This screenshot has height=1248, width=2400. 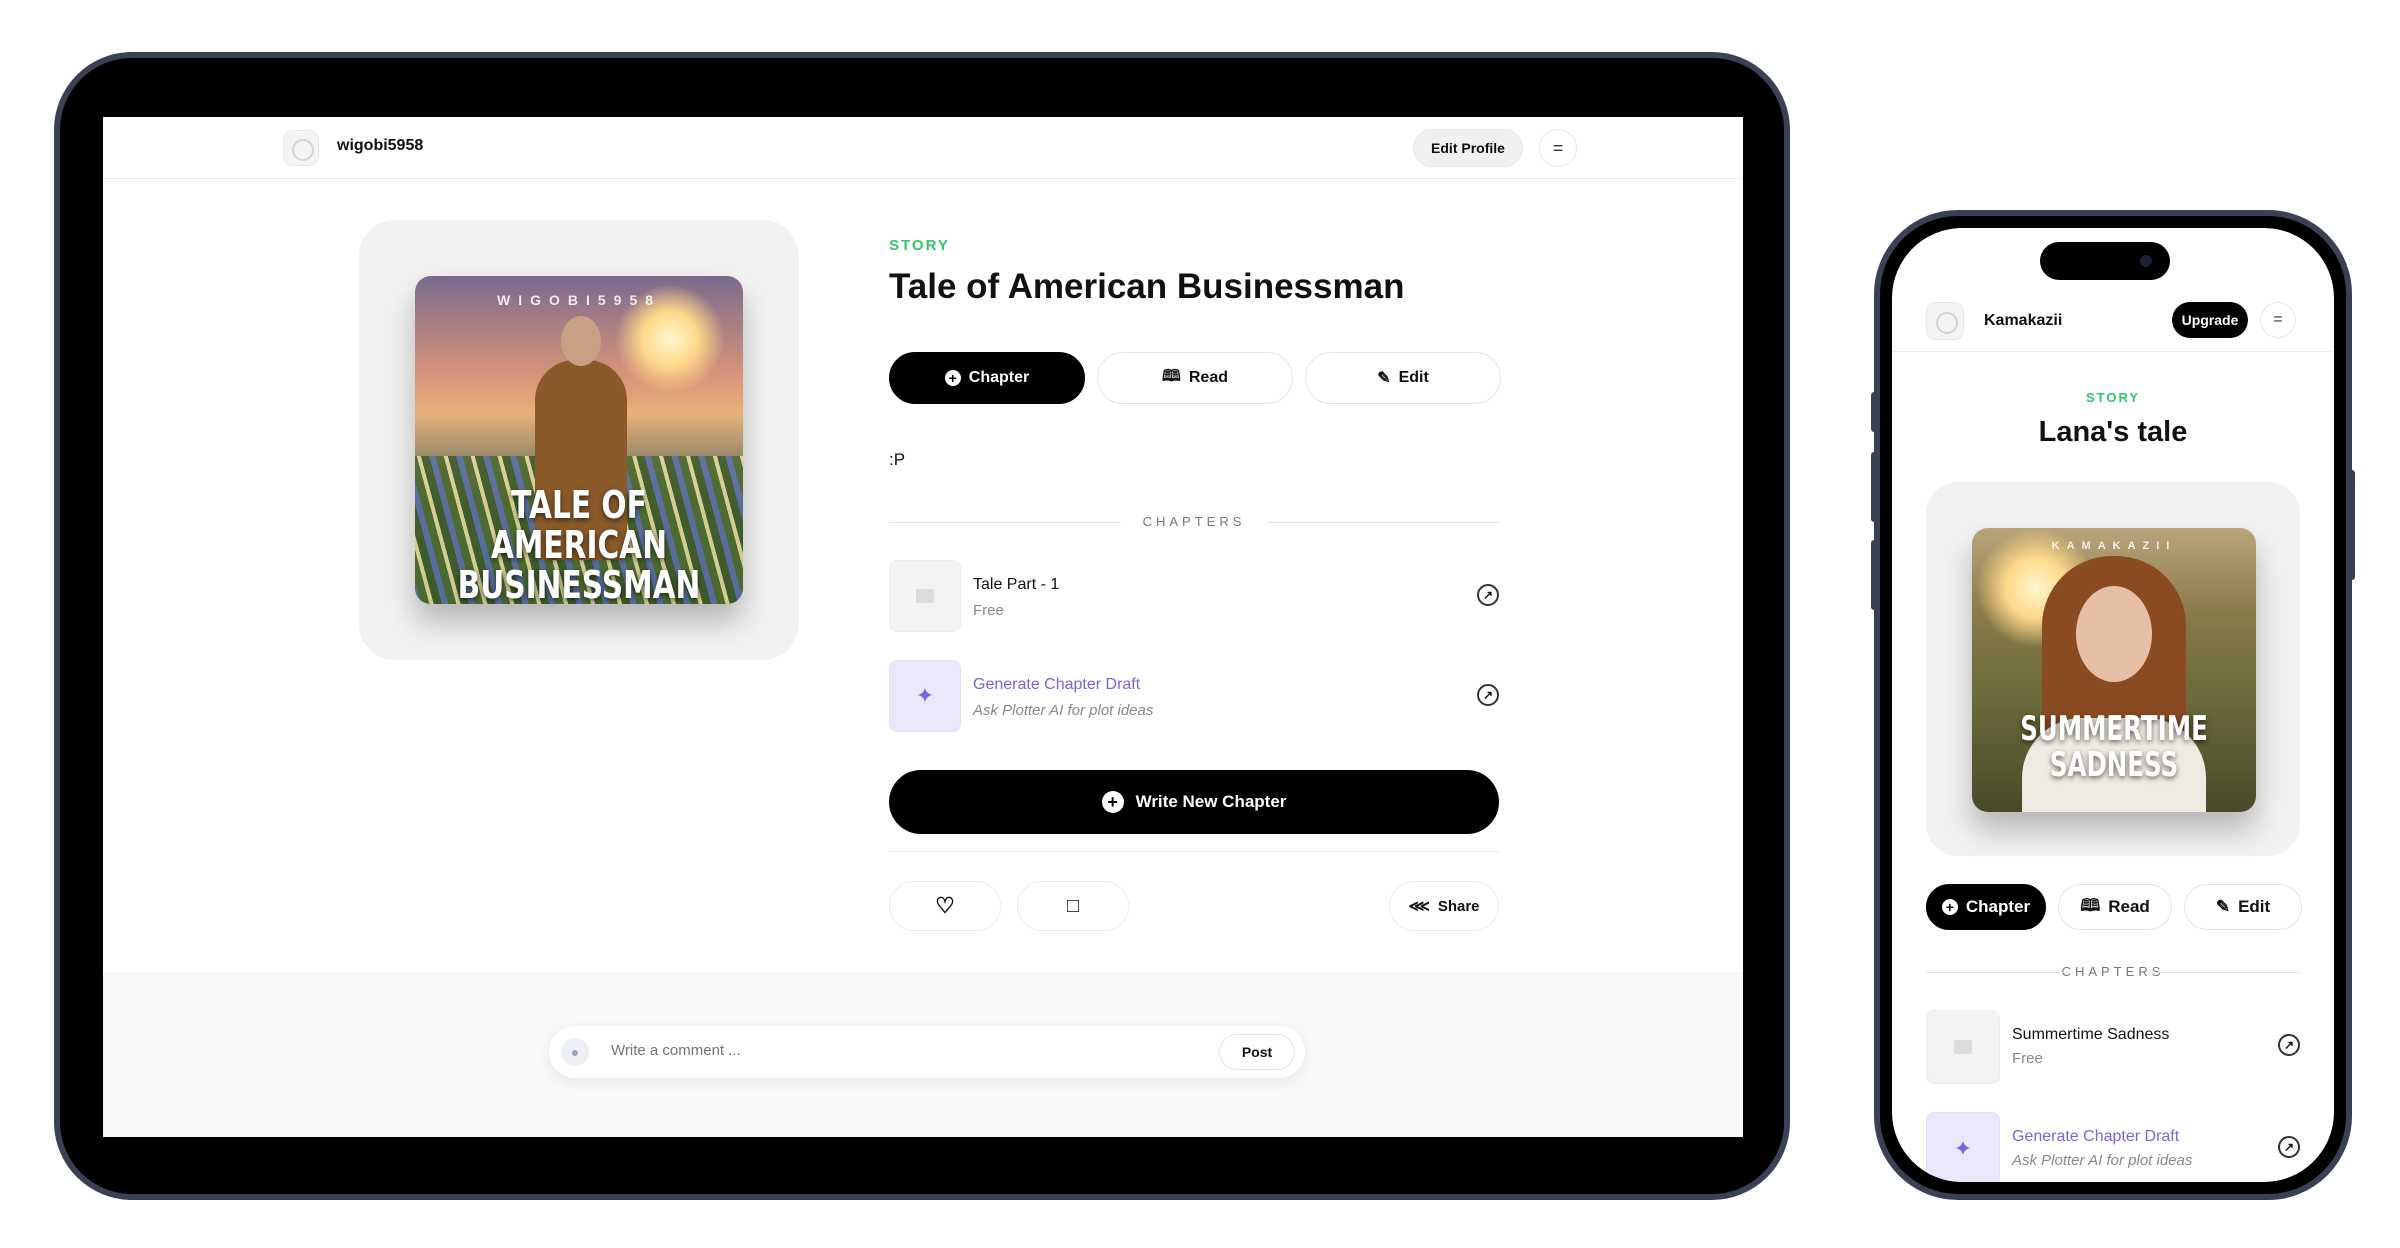 I want to click on cover-title-text: TALE OF AMERICAN BUSINESSMAN, so click(x=579, y=543).